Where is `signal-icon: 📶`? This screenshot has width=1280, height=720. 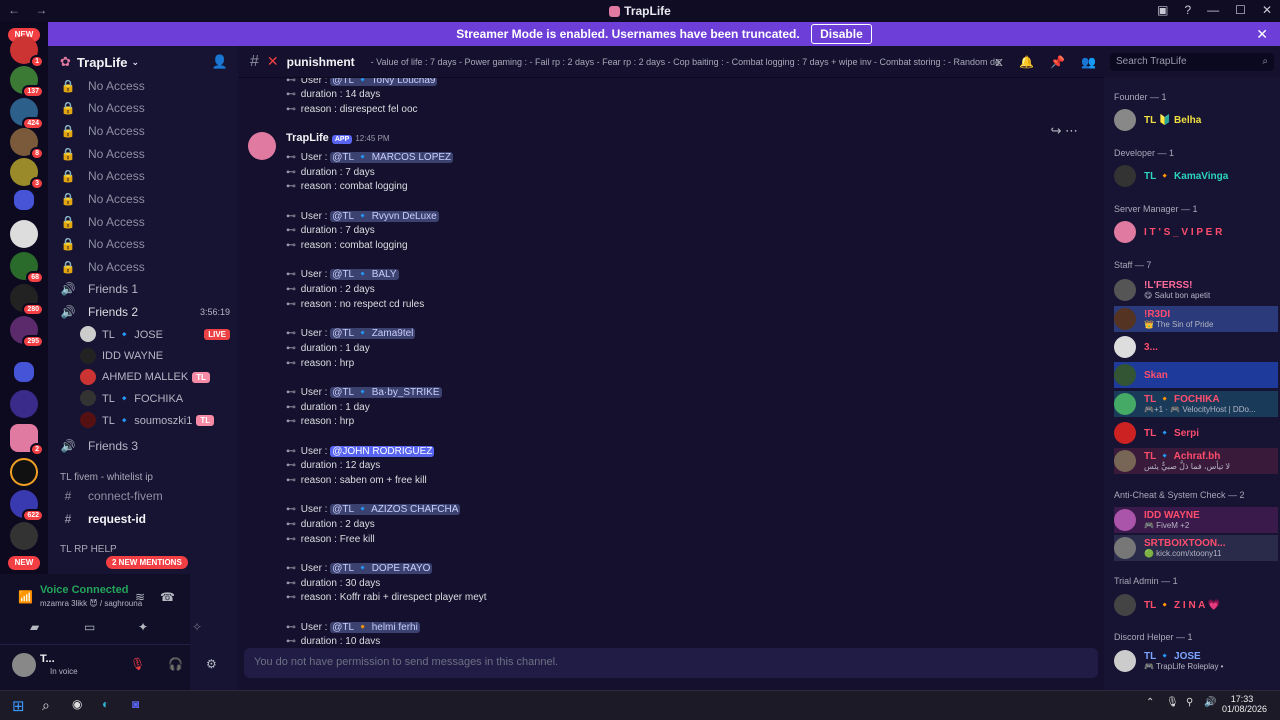 signal-icon: 📶 is located at coordinates (25, 597).